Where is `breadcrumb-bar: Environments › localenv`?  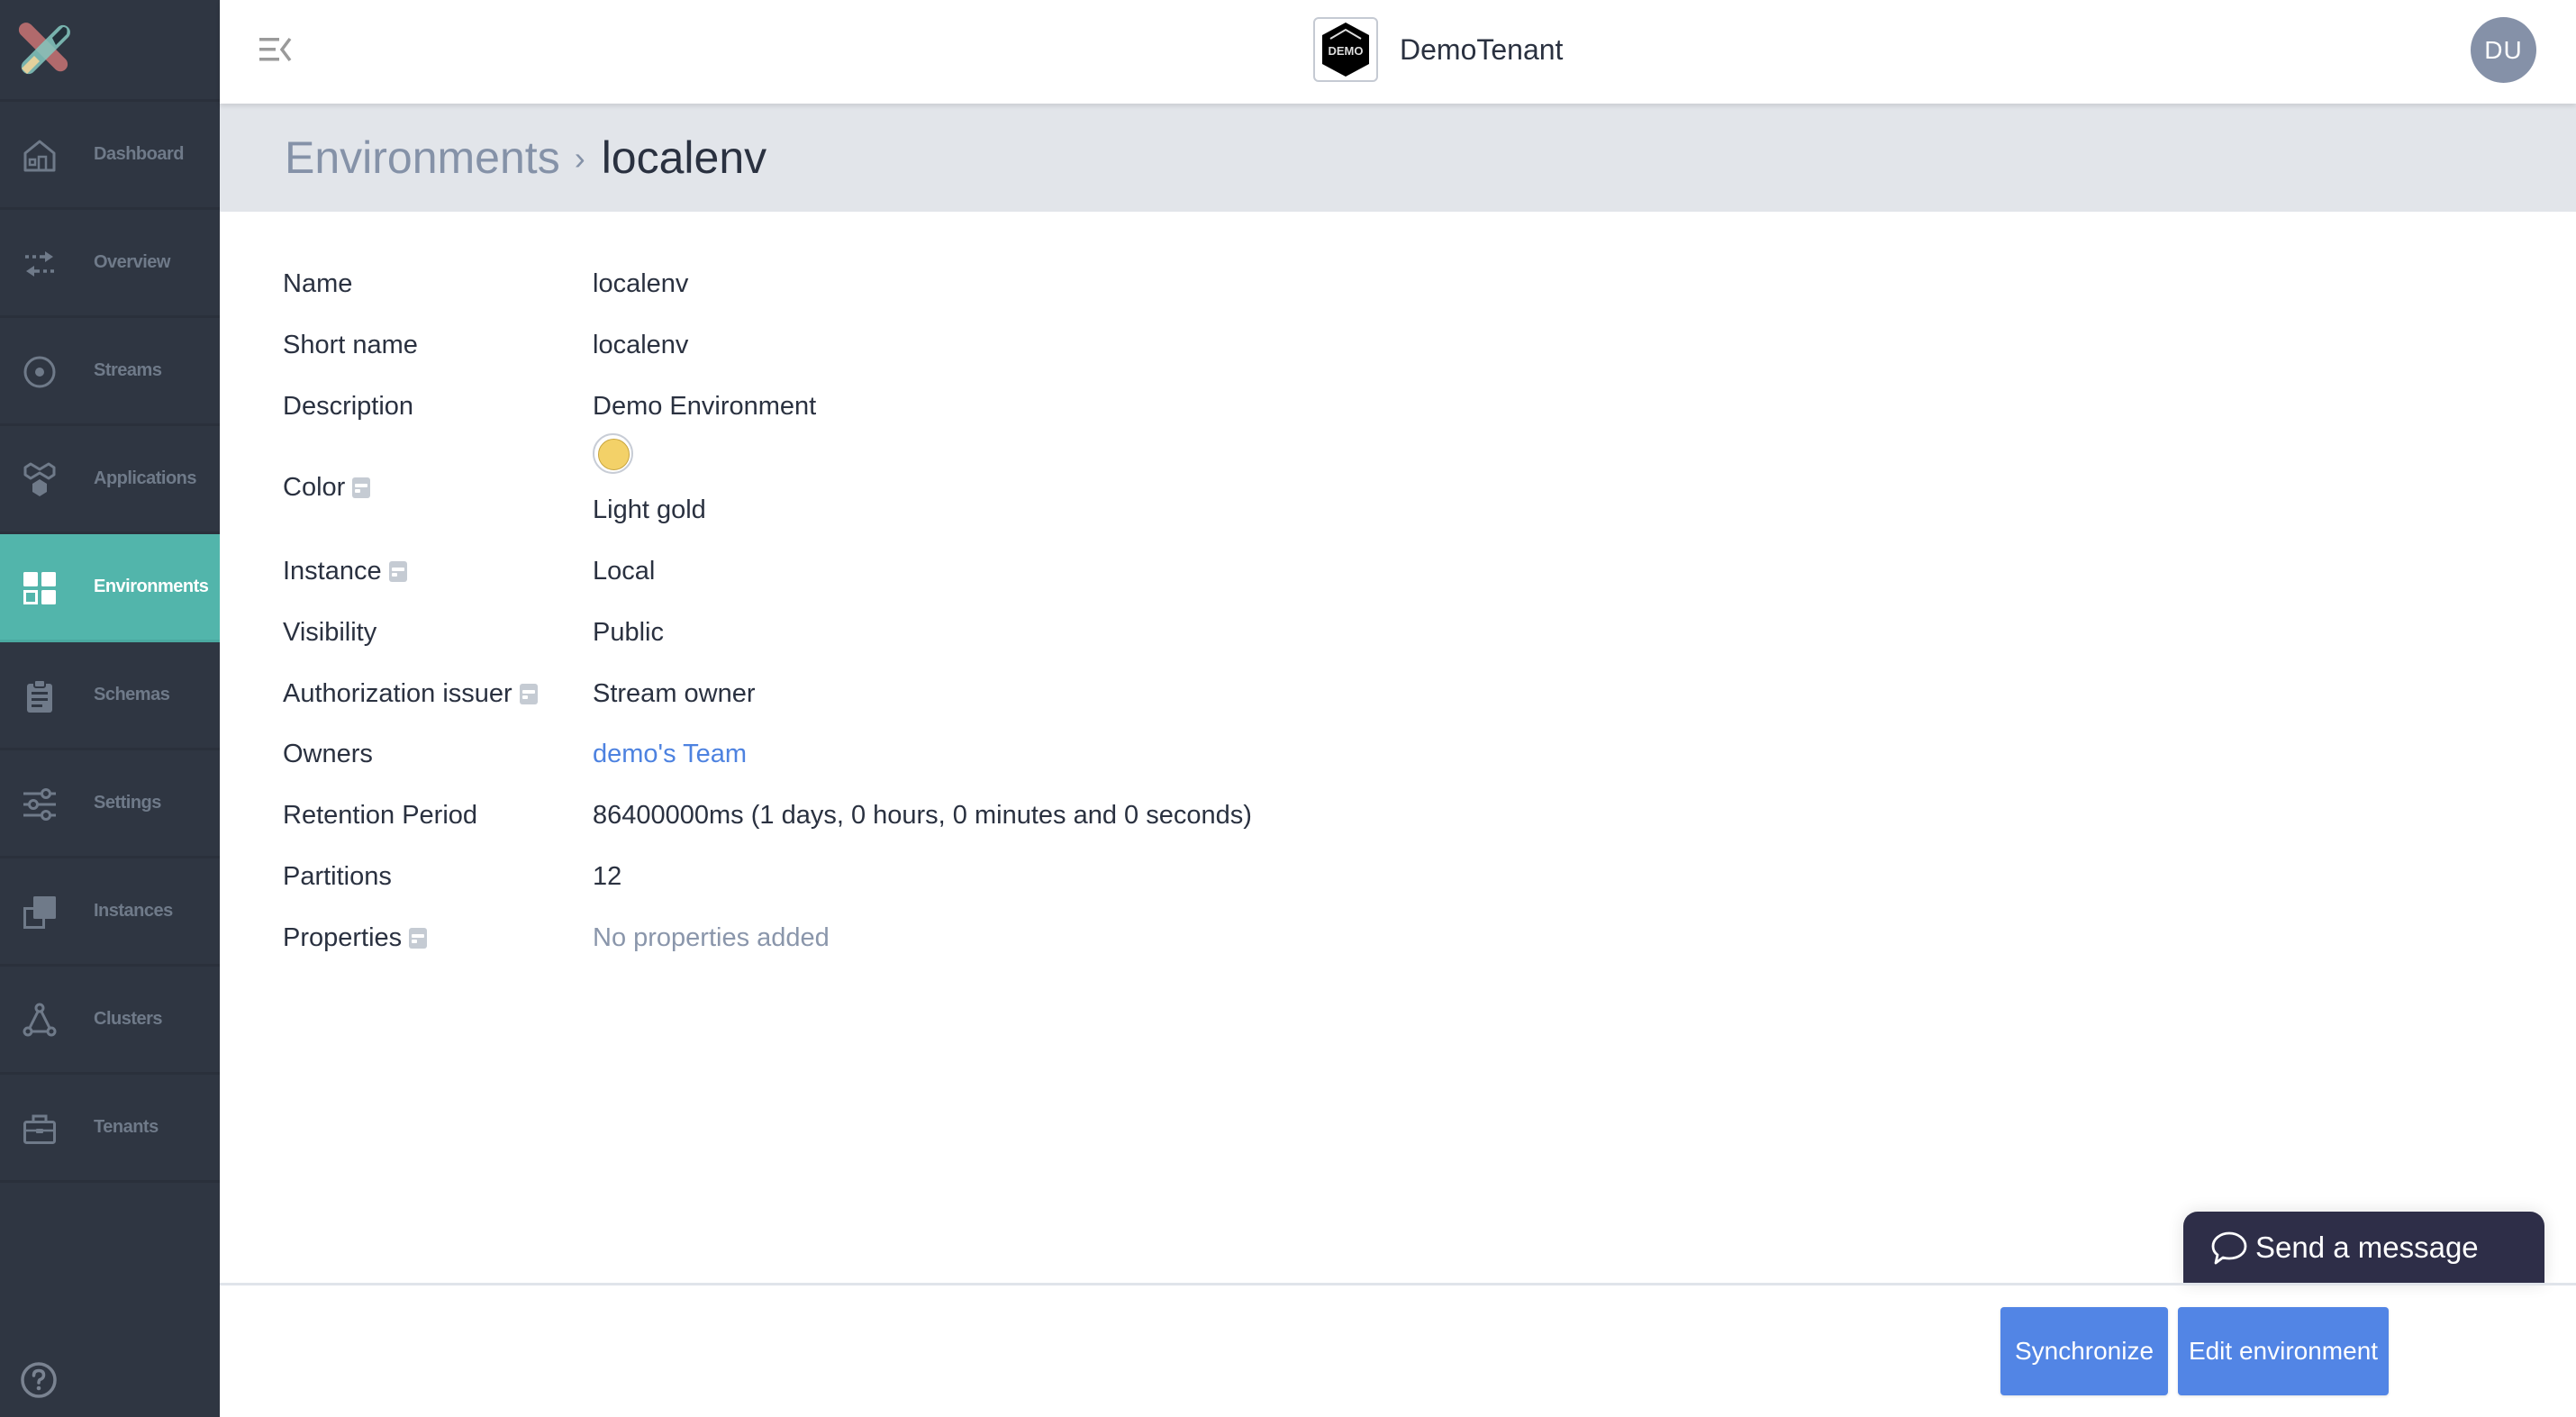
breadcrumb-bar: Environments › localenv is located at coordinates (1398, 158).